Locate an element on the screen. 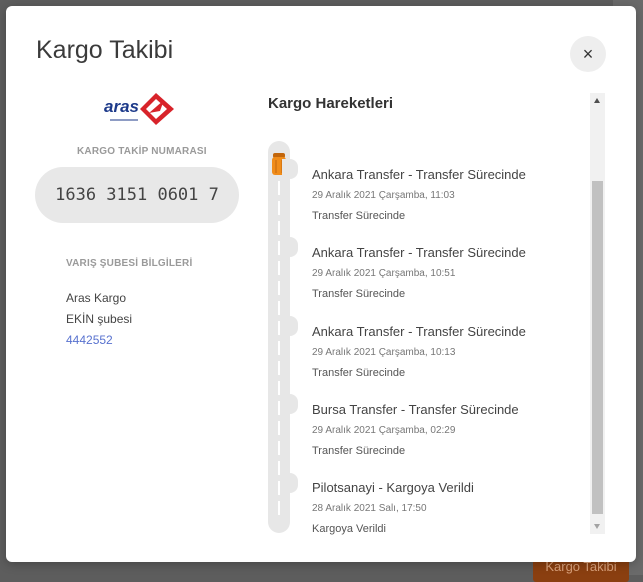 The image size is (643, 582). event-date: 28 Aralık 2021 Salı, 17:50 is located at coordinates (369, 508).